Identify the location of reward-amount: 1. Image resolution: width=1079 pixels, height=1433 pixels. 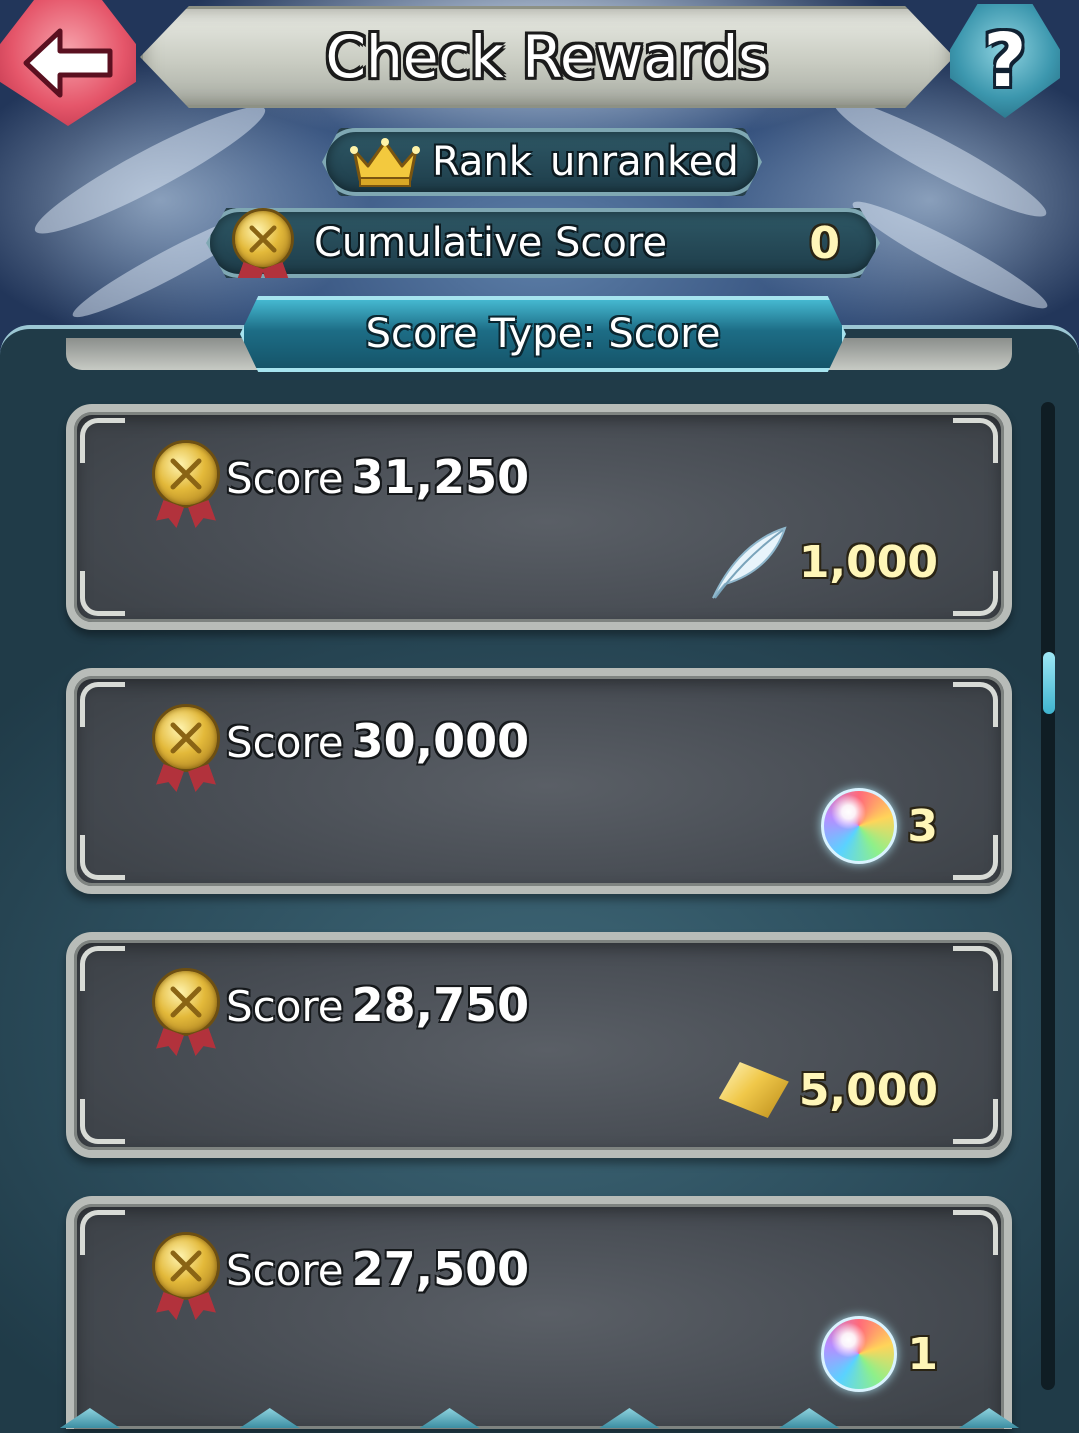
(922, 1354).